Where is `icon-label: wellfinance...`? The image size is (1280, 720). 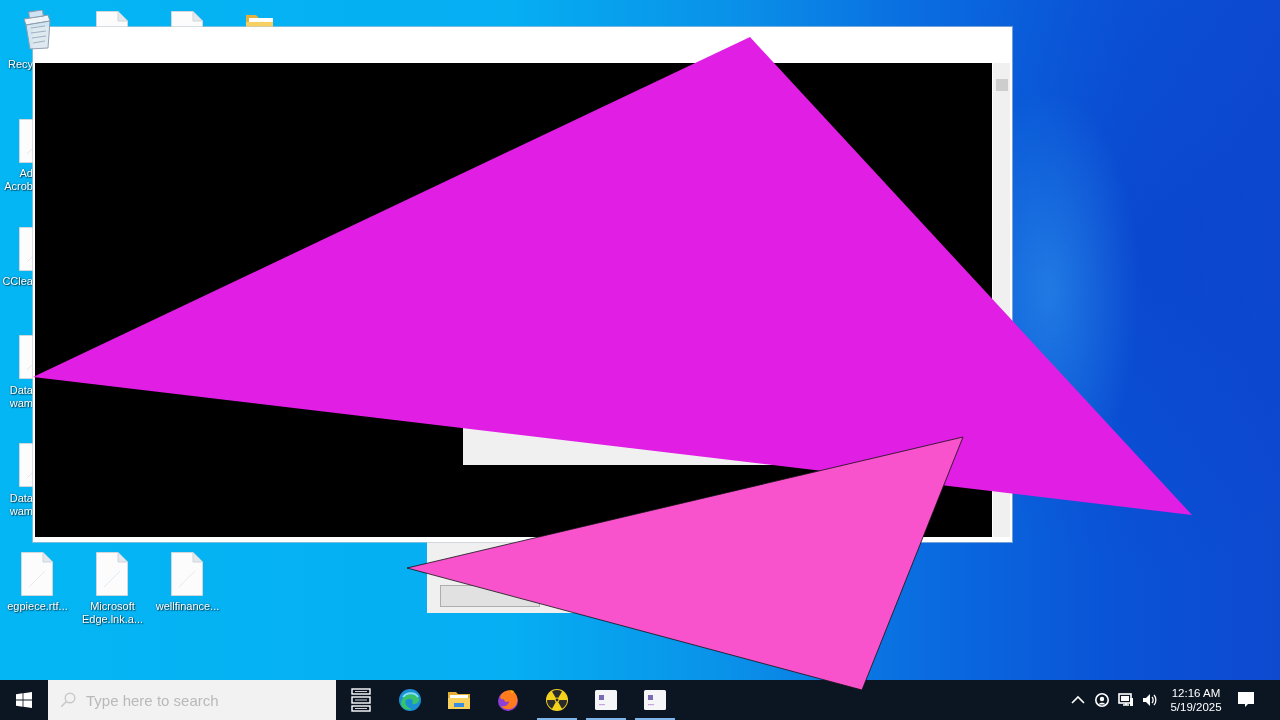 icon-label: wellfinance... is located at coordinates (187, 606).